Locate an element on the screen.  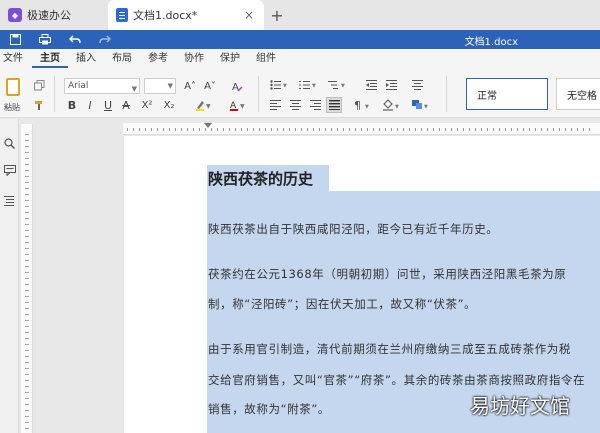
menu-protect: 保护 is located at coordinates (230, 58).